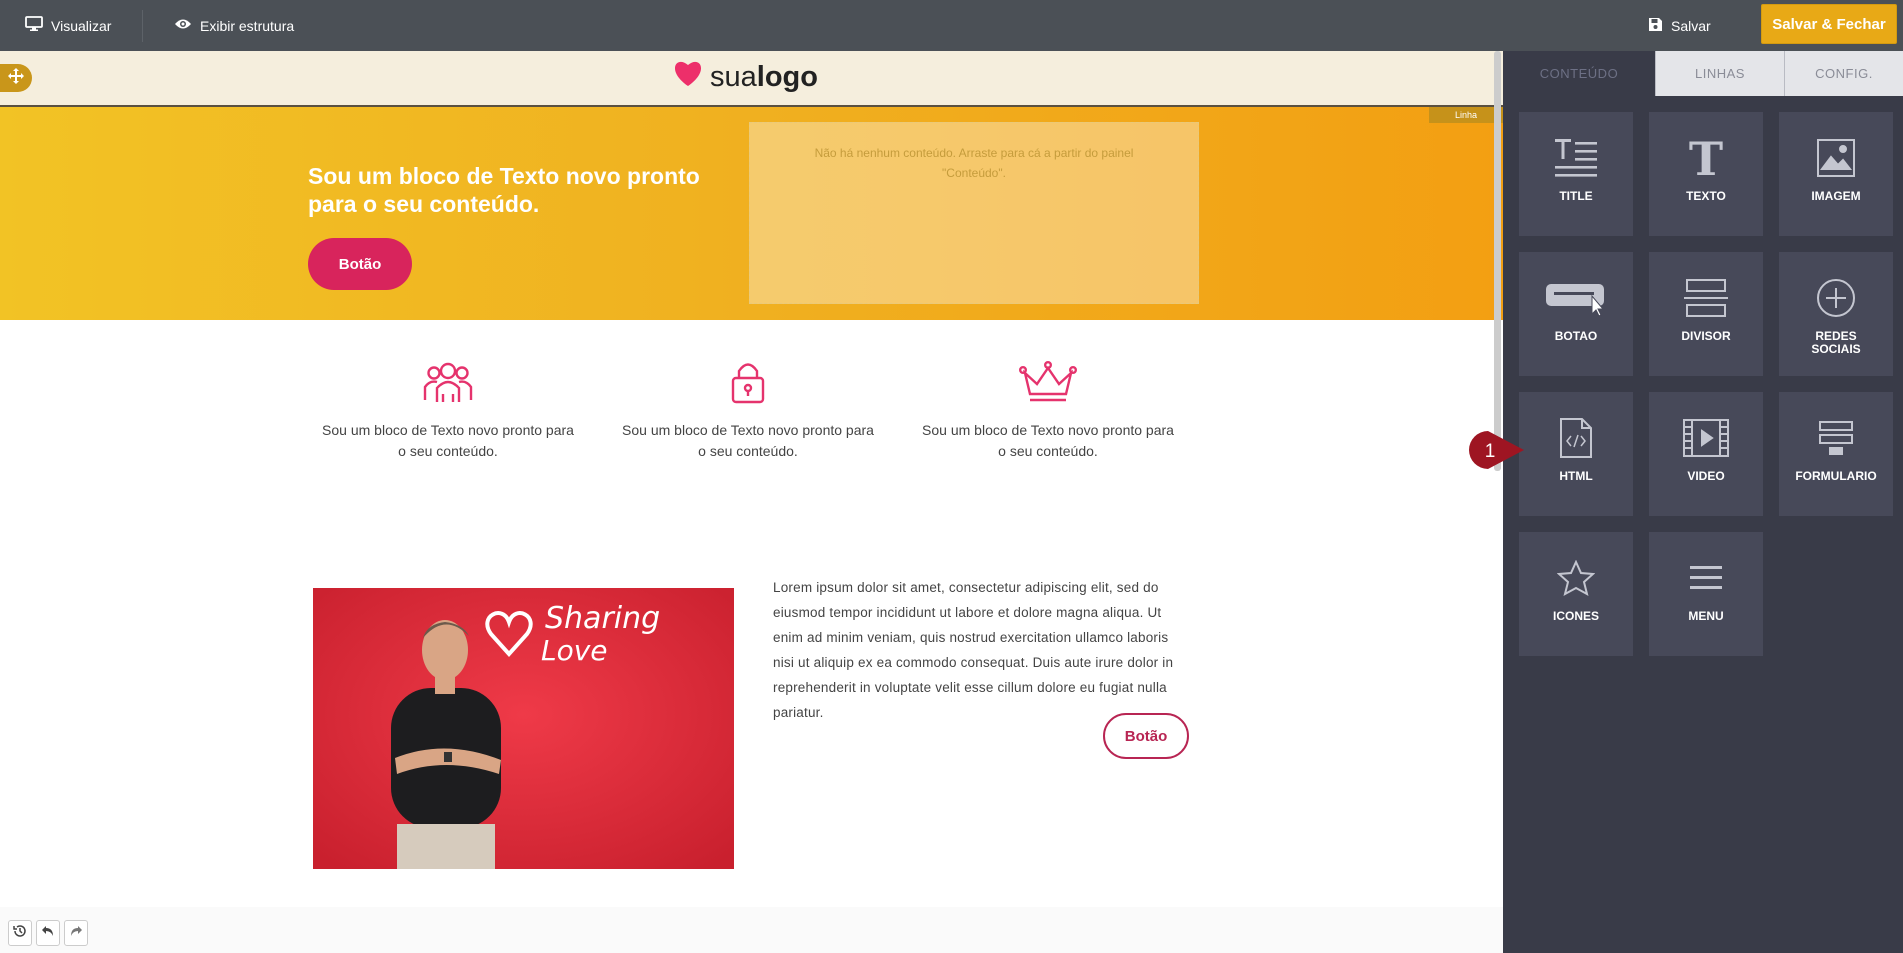 This screenshot has height=953, width=1903. I want to click on preview-label: Visualizar, so click(81, 25).